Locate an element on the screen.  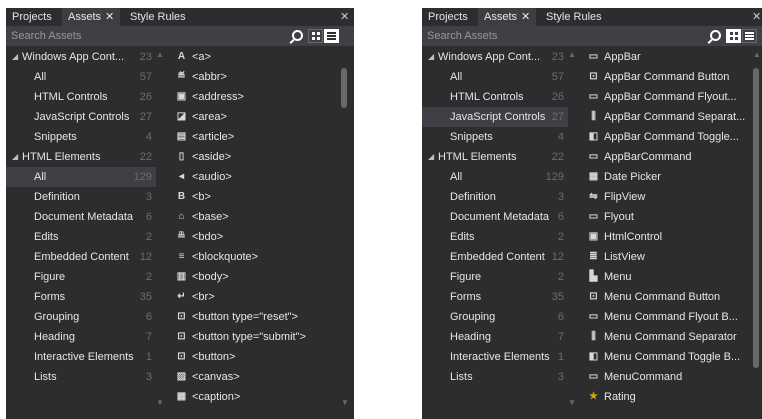
asset-scrollbar: ▲ is located at coordinates (757, 232).